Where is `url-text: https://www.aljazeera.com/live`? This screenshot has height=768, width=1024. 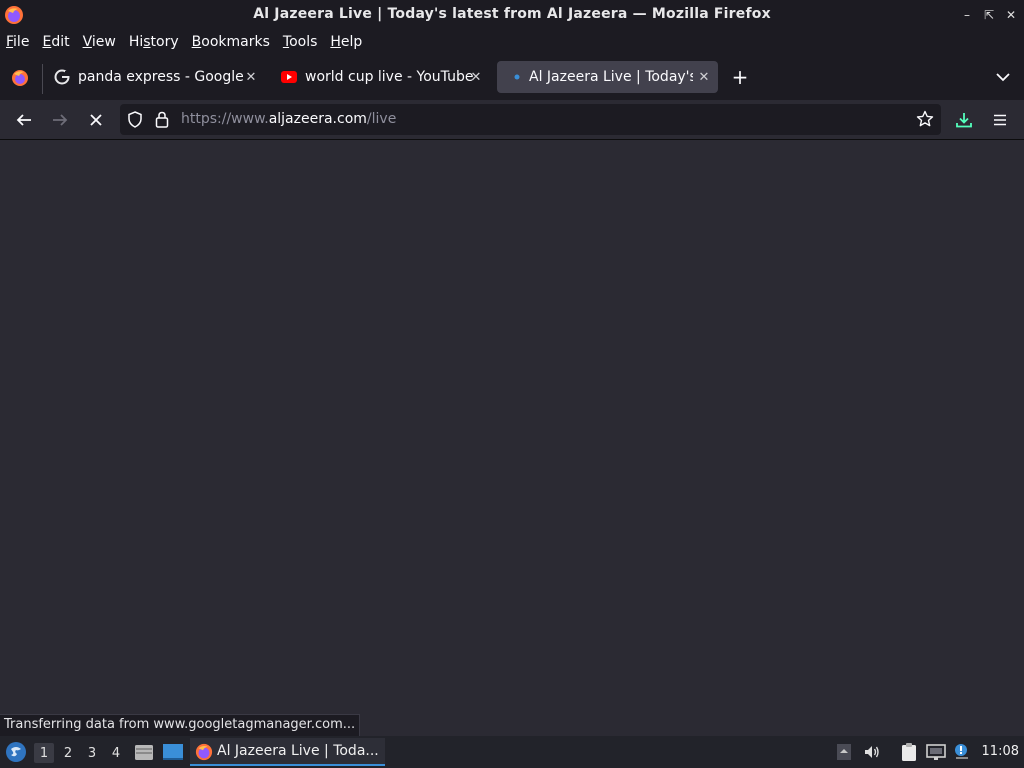 url-text: https://www.aljazeera.com/live is located at coordinates (288, 119).